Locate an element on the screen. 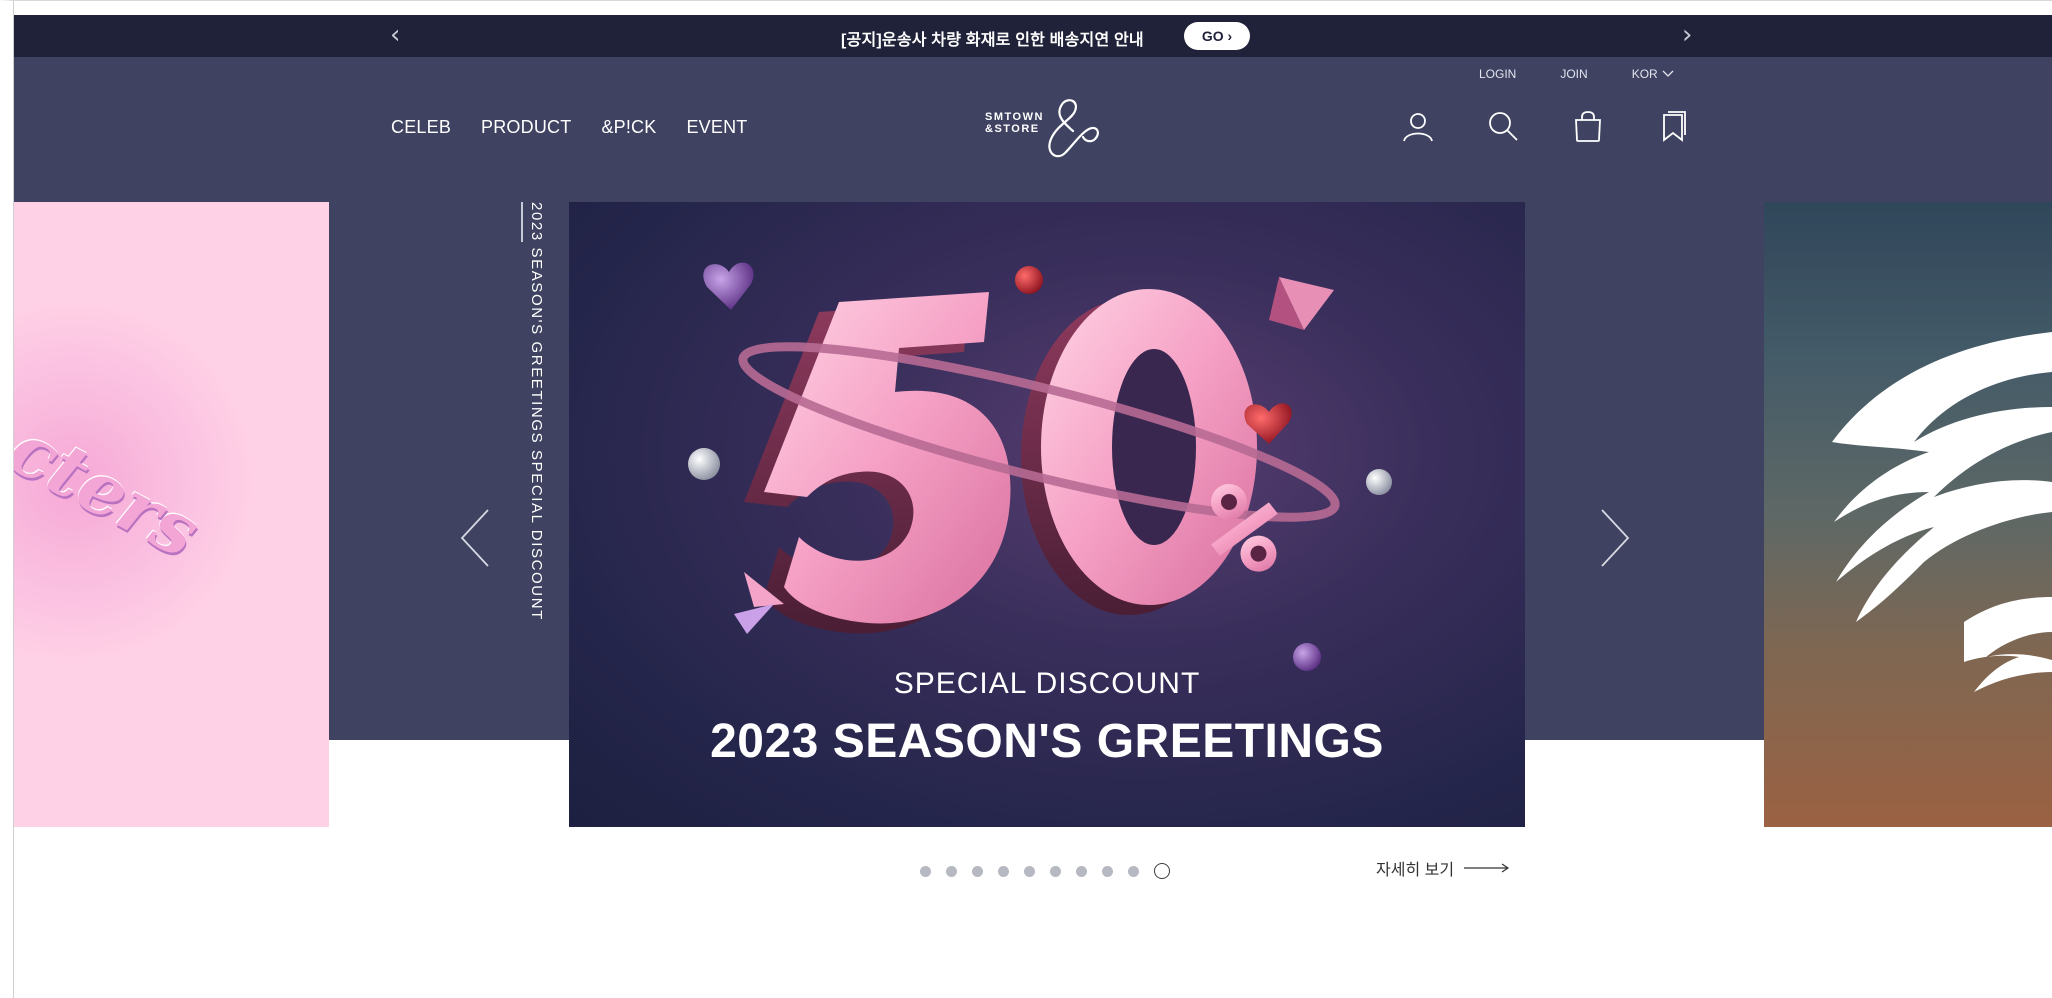 This screenshot has height=998, width=2052. login-link: LOGIN is located at coordinates (1497, 74).